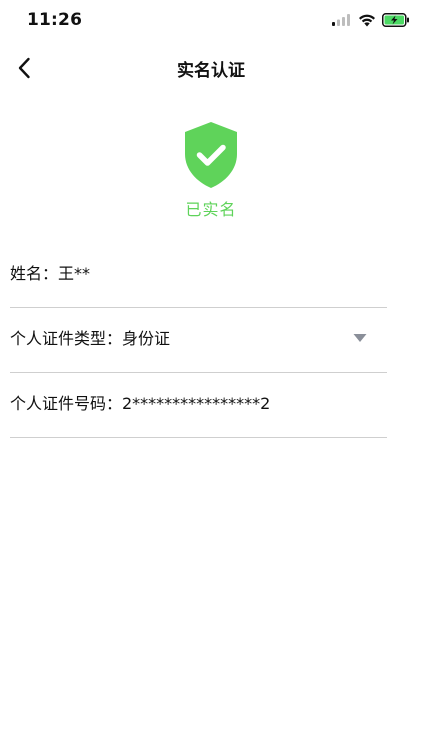  Describe the element at coordinates (211, 155) in the screenshot. I see `shield-check-icon` at that location.